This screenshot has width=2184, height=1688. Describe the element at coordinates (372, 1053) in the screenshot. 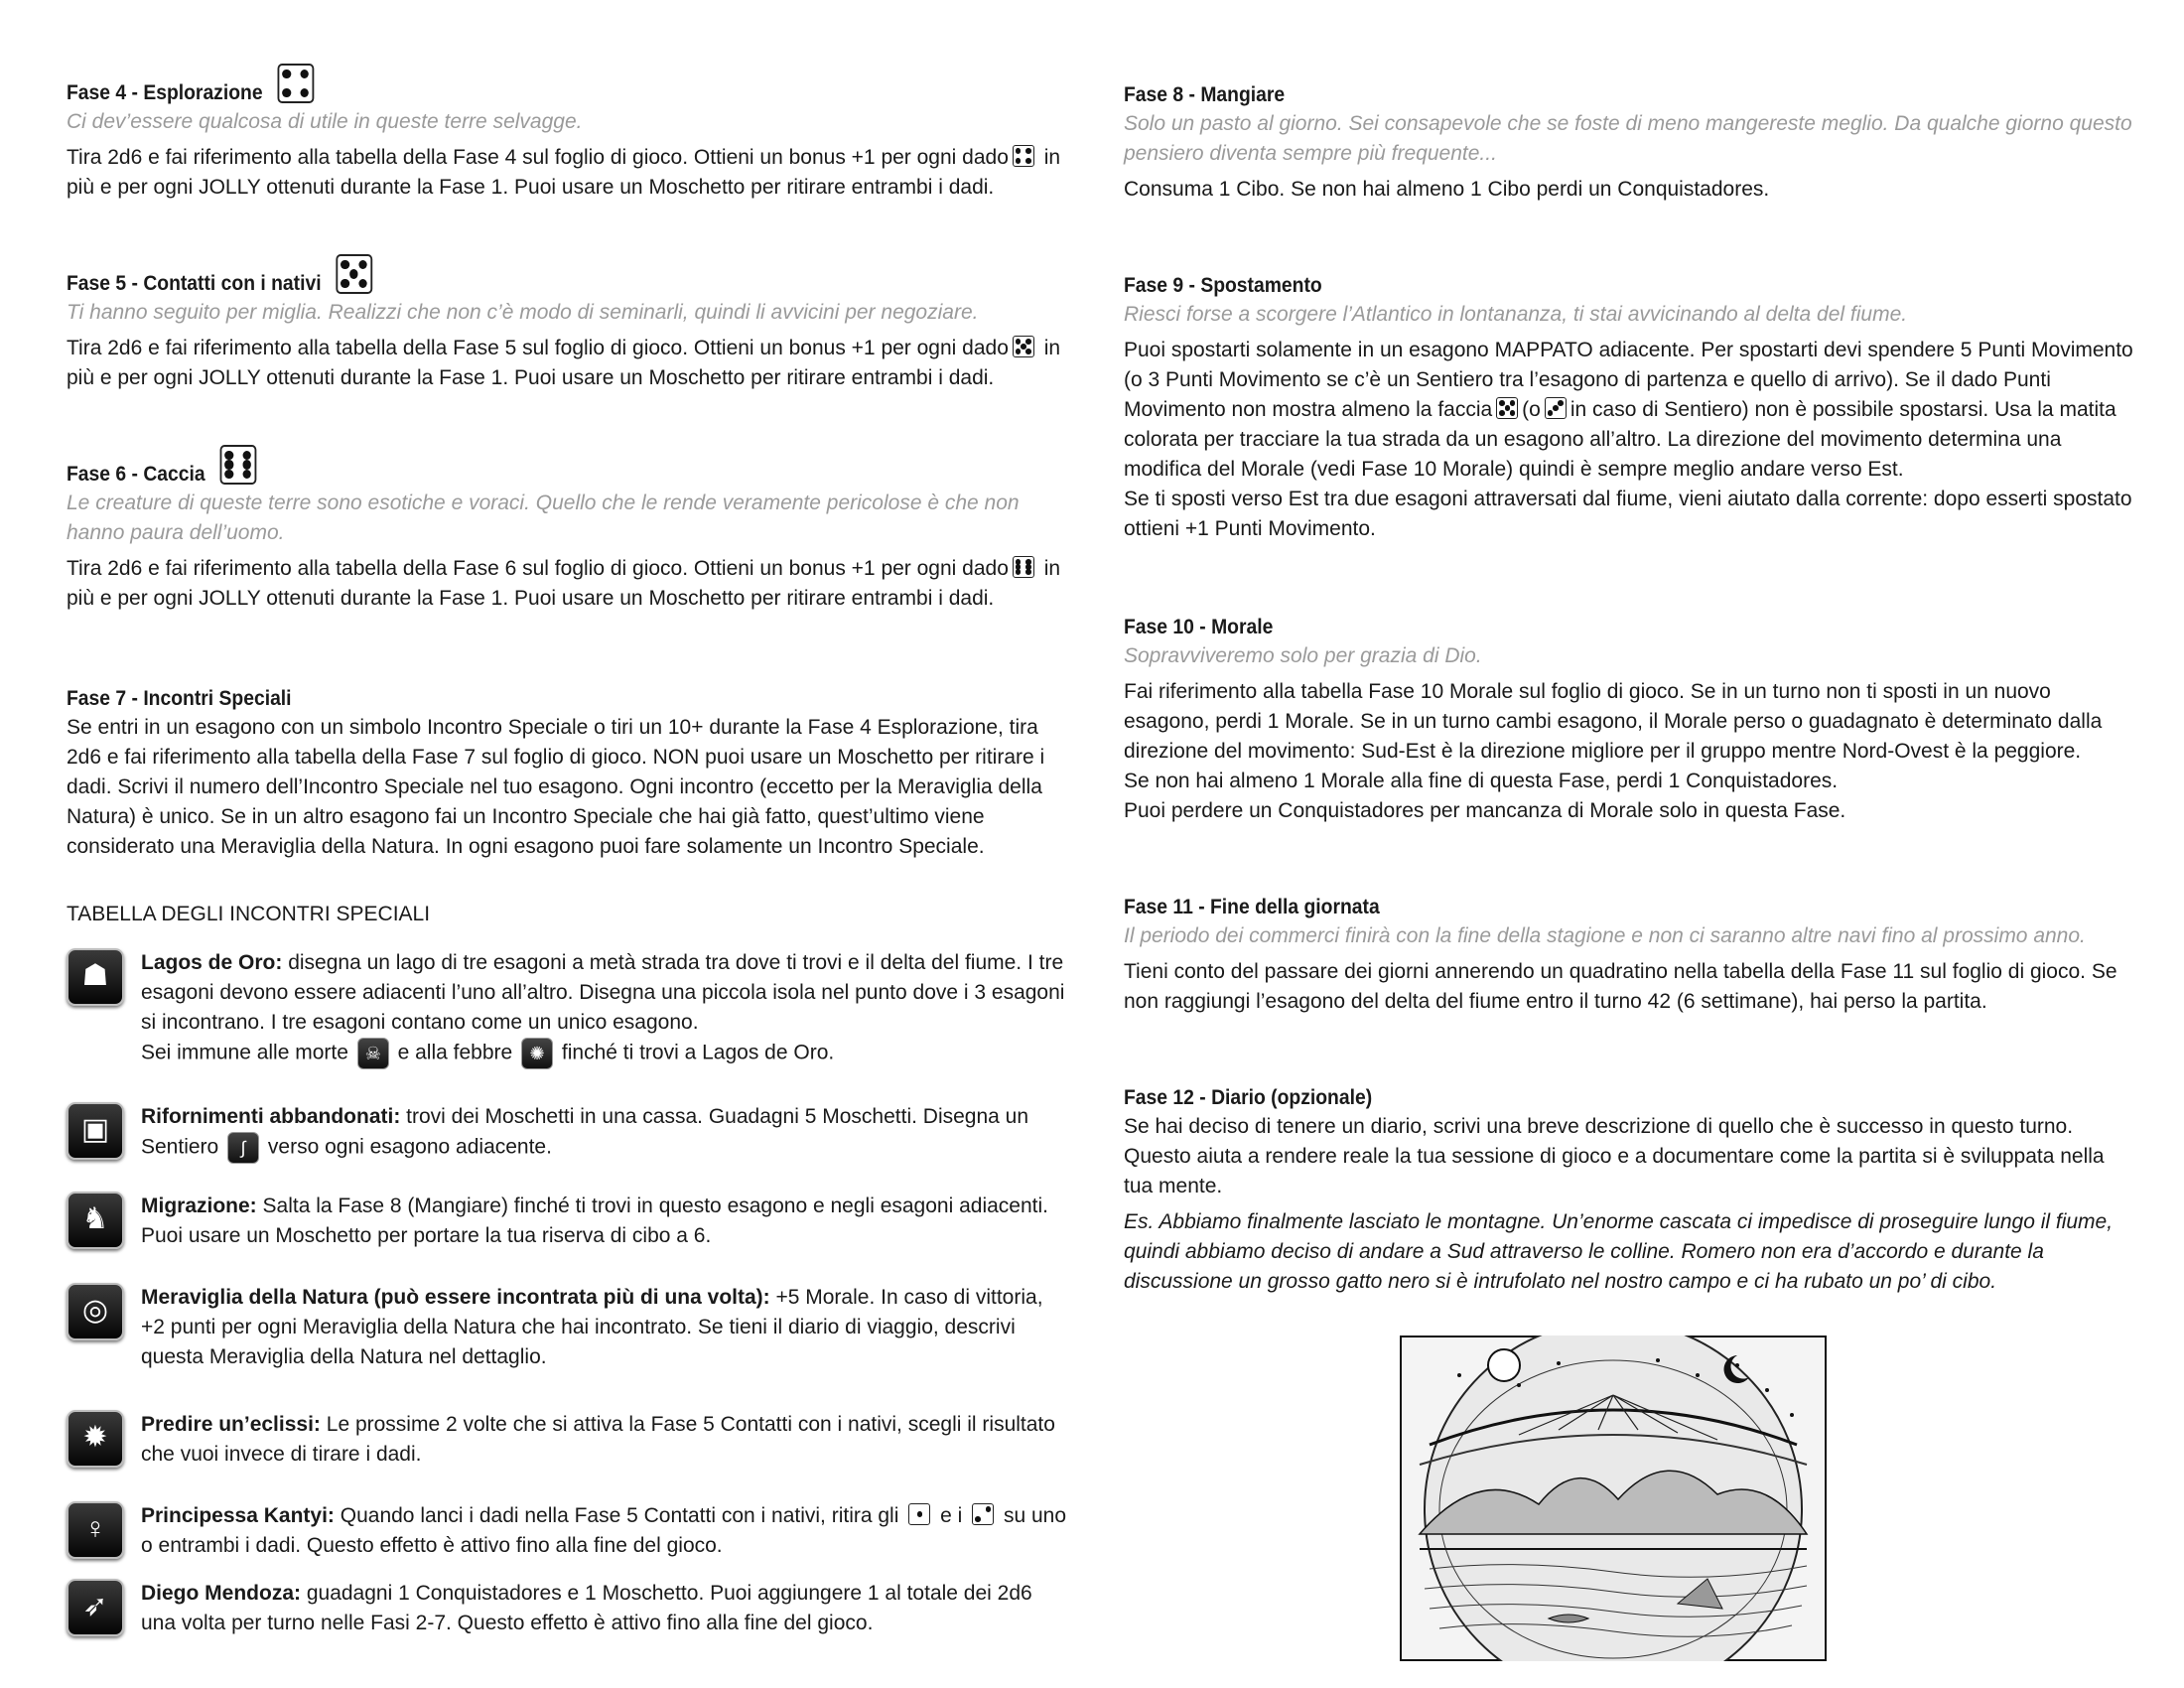

I see `skull-icon: ☠` at that location.